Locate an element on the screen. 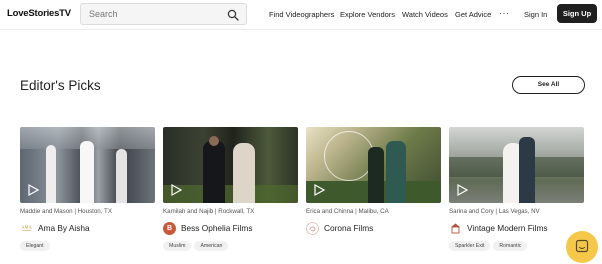 This screenshot has width=602, height=264. tag-chip: Sparkler Exit is located at coordinates (470, 246).